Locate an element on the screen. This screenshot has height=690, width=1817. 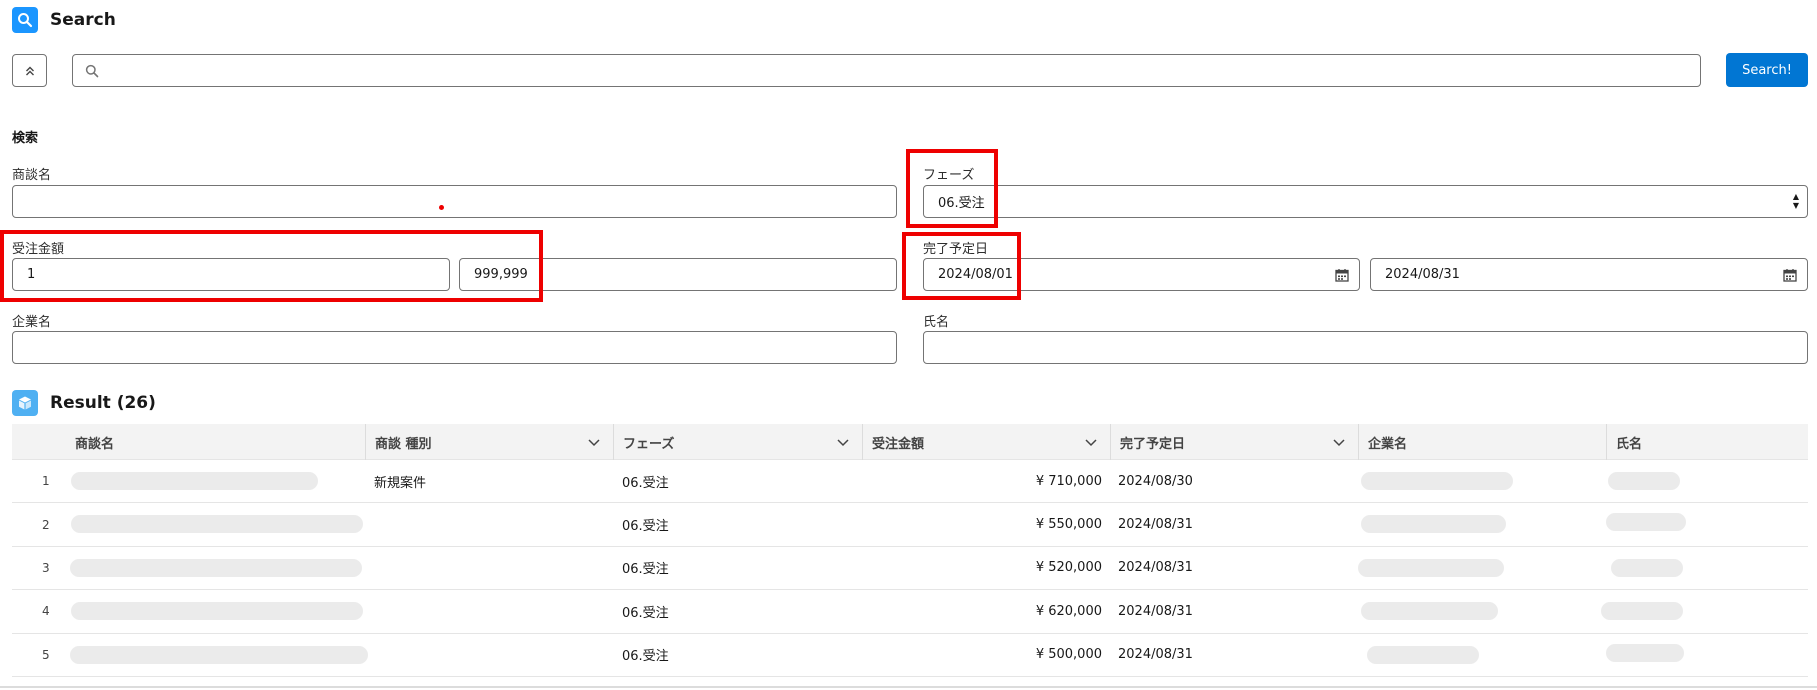
column-header-person: 氏名 is located at coordinates (1707, 442).